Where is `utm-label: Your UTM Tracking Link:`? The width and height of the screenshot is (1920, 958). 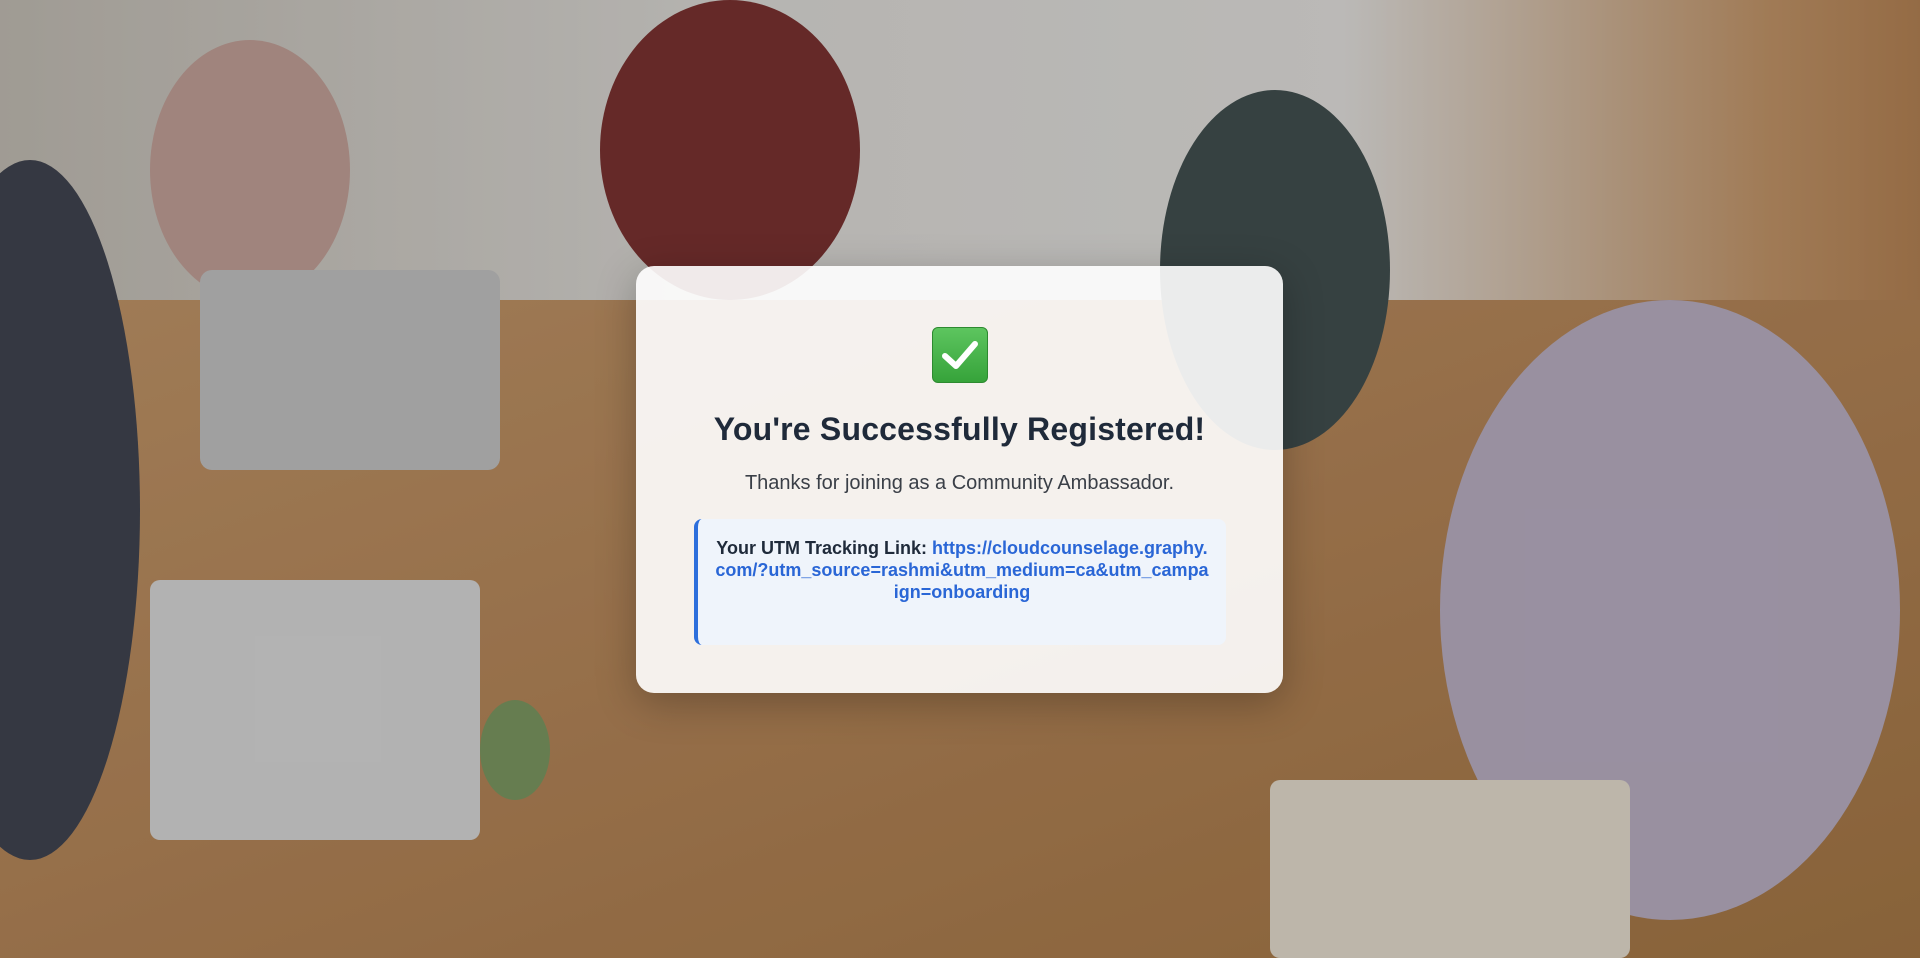
utm-label: Your UTM Tracking Link: is located at coordinates (824, 548).